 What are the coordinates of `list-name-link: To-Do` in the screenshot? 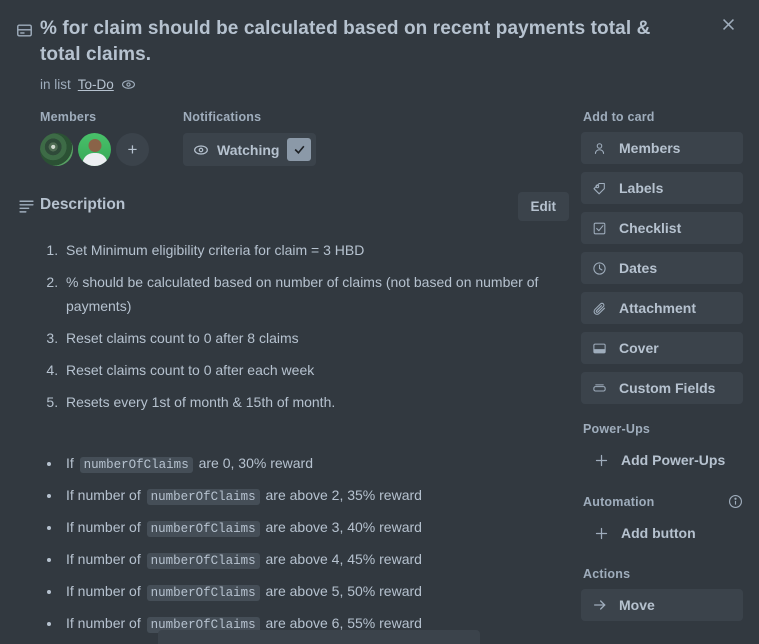 It's located at (96, 84).